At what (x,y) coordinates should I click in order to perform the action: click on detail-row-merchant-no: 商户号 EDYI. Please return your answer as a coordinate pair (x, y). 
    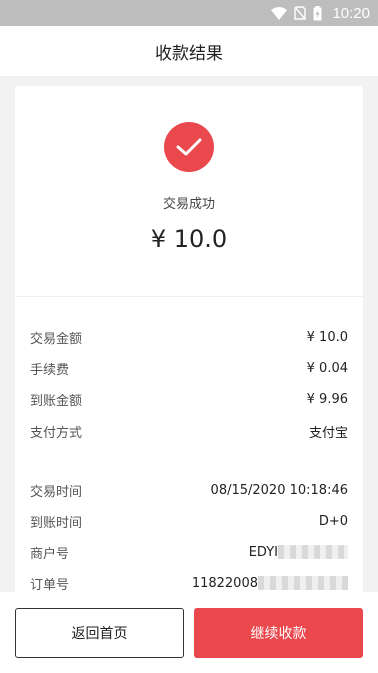
    Looking at the image, I should click on (189, 552).